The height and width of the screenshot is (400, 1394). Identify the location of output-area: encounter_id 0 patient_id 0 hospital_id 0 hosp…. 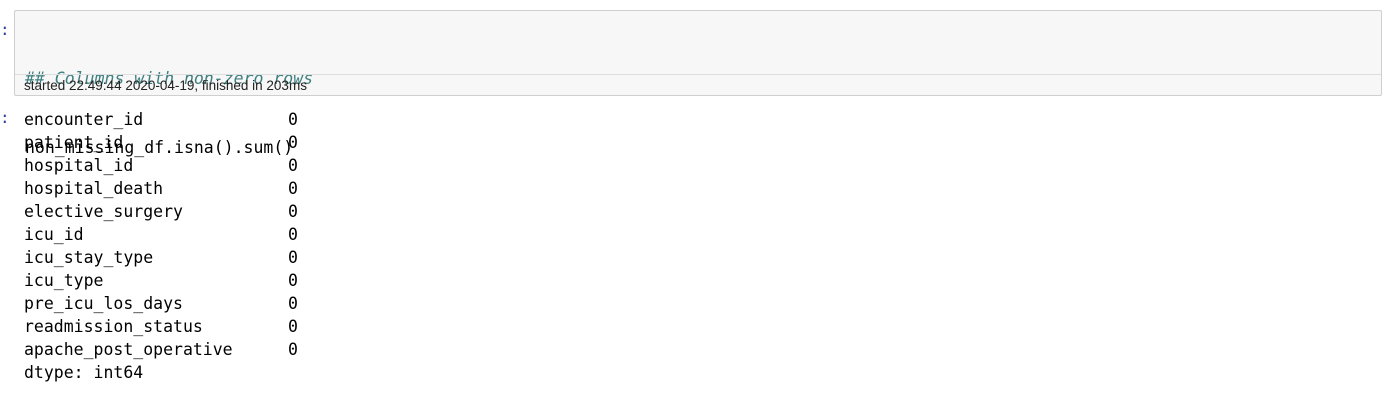
(161, 246).